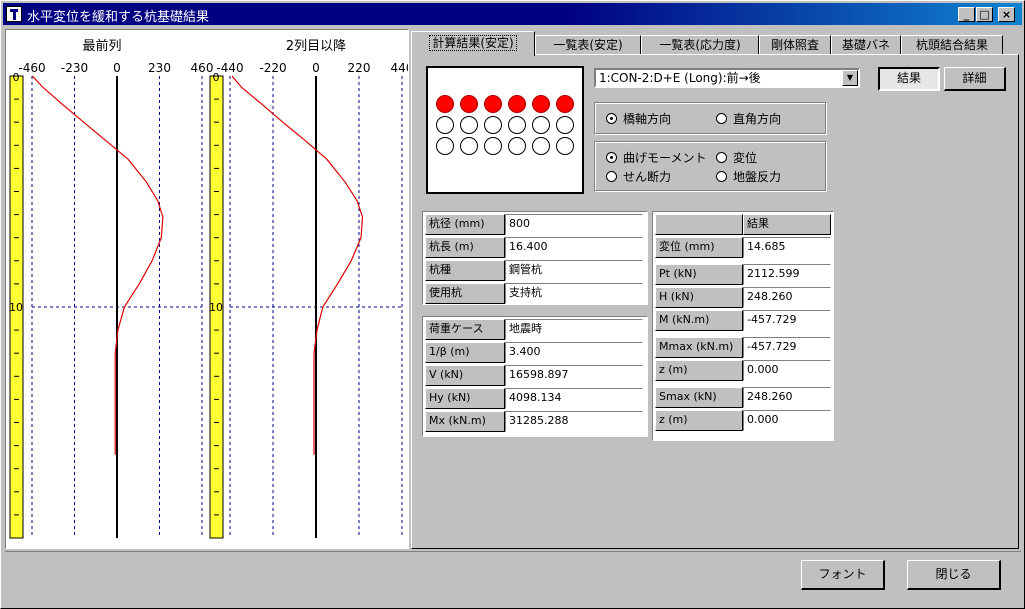 This screenshot has height=609, width=1025. Describe the element at coordinates (745, 158) in the screenshot. I see `radio-label: 変位` at that location.